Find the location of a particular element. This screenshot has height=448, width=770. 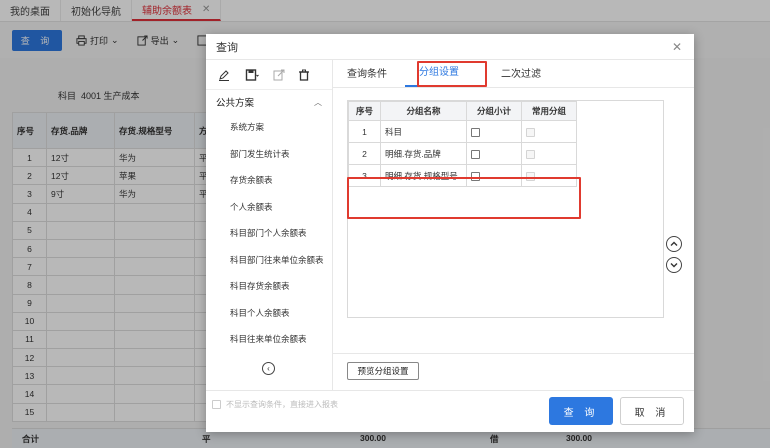

group-row: 1 科目 is located at coordinates (462, 131).